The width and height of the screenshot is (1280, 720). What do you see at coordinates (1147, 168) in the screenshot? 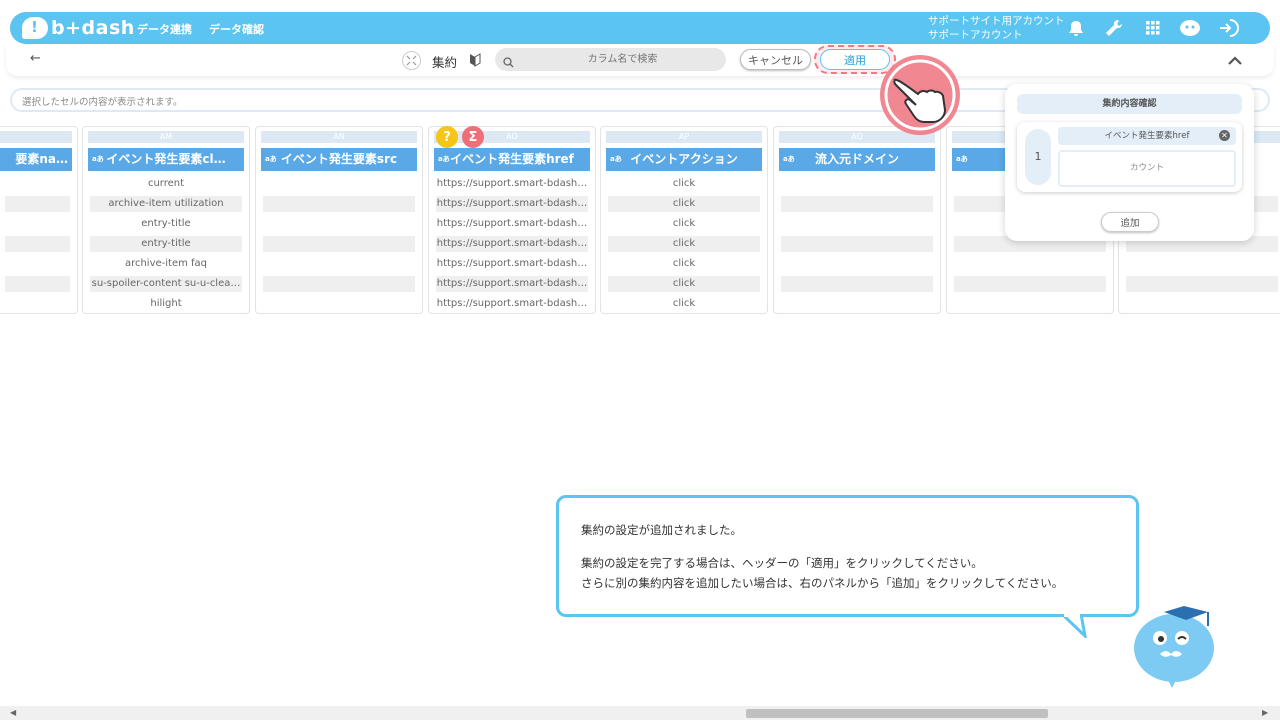
I see `aggregate-function-select: カウント` at bounding box center [1147, 168].